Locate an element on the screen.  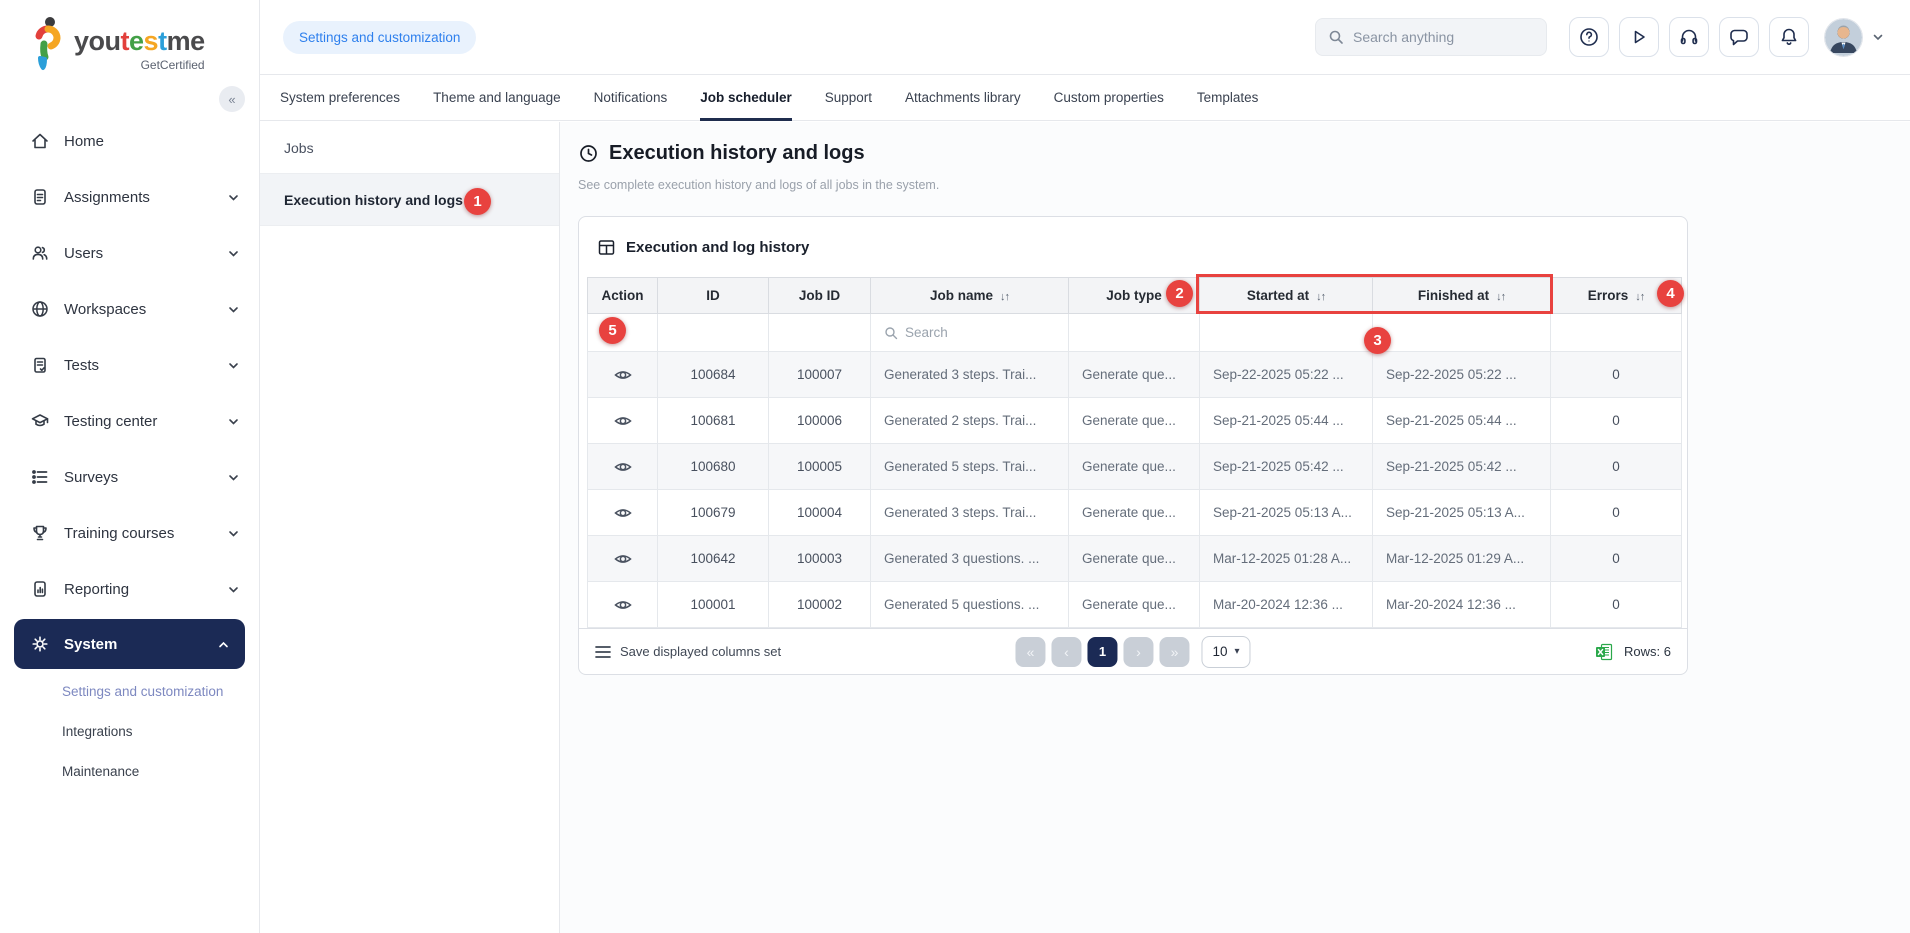
annotation-badge-4: 4 is located at coordinates (1670, 293).